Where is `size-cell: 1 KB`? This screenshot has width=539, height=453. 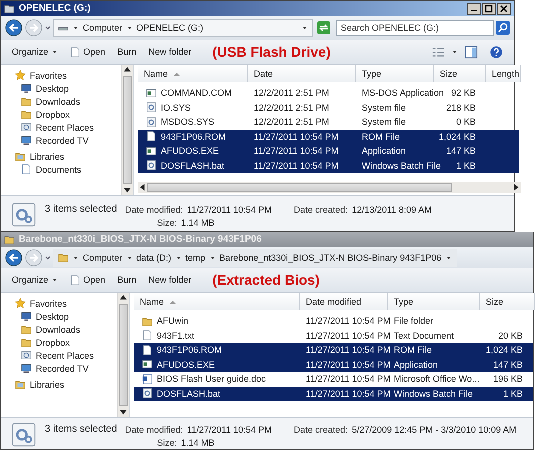 size-cell: 1 KB is located at coordinates (466, 165).